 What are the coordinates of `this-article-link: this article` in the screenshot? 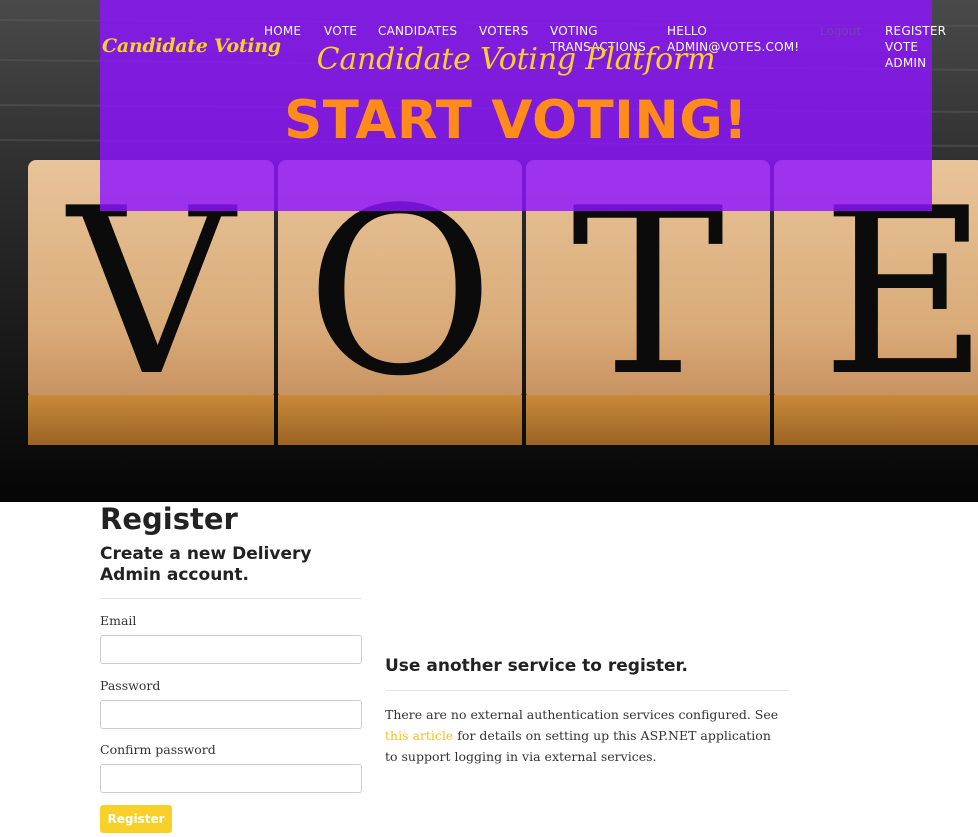 It's located at (419, 735).